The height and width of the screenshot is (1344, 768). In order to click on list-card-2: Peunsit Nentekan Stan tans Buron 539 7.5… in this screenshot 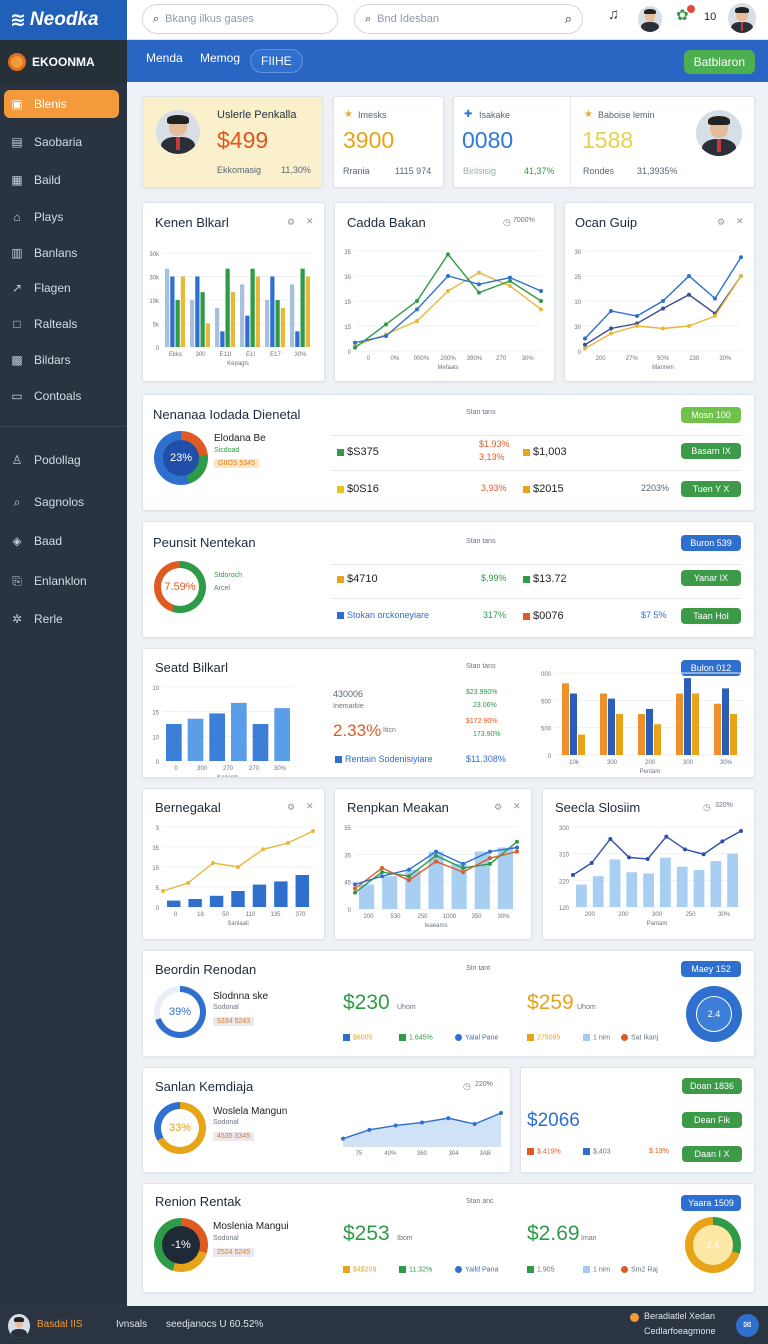, I will do `click(448, 579)`.